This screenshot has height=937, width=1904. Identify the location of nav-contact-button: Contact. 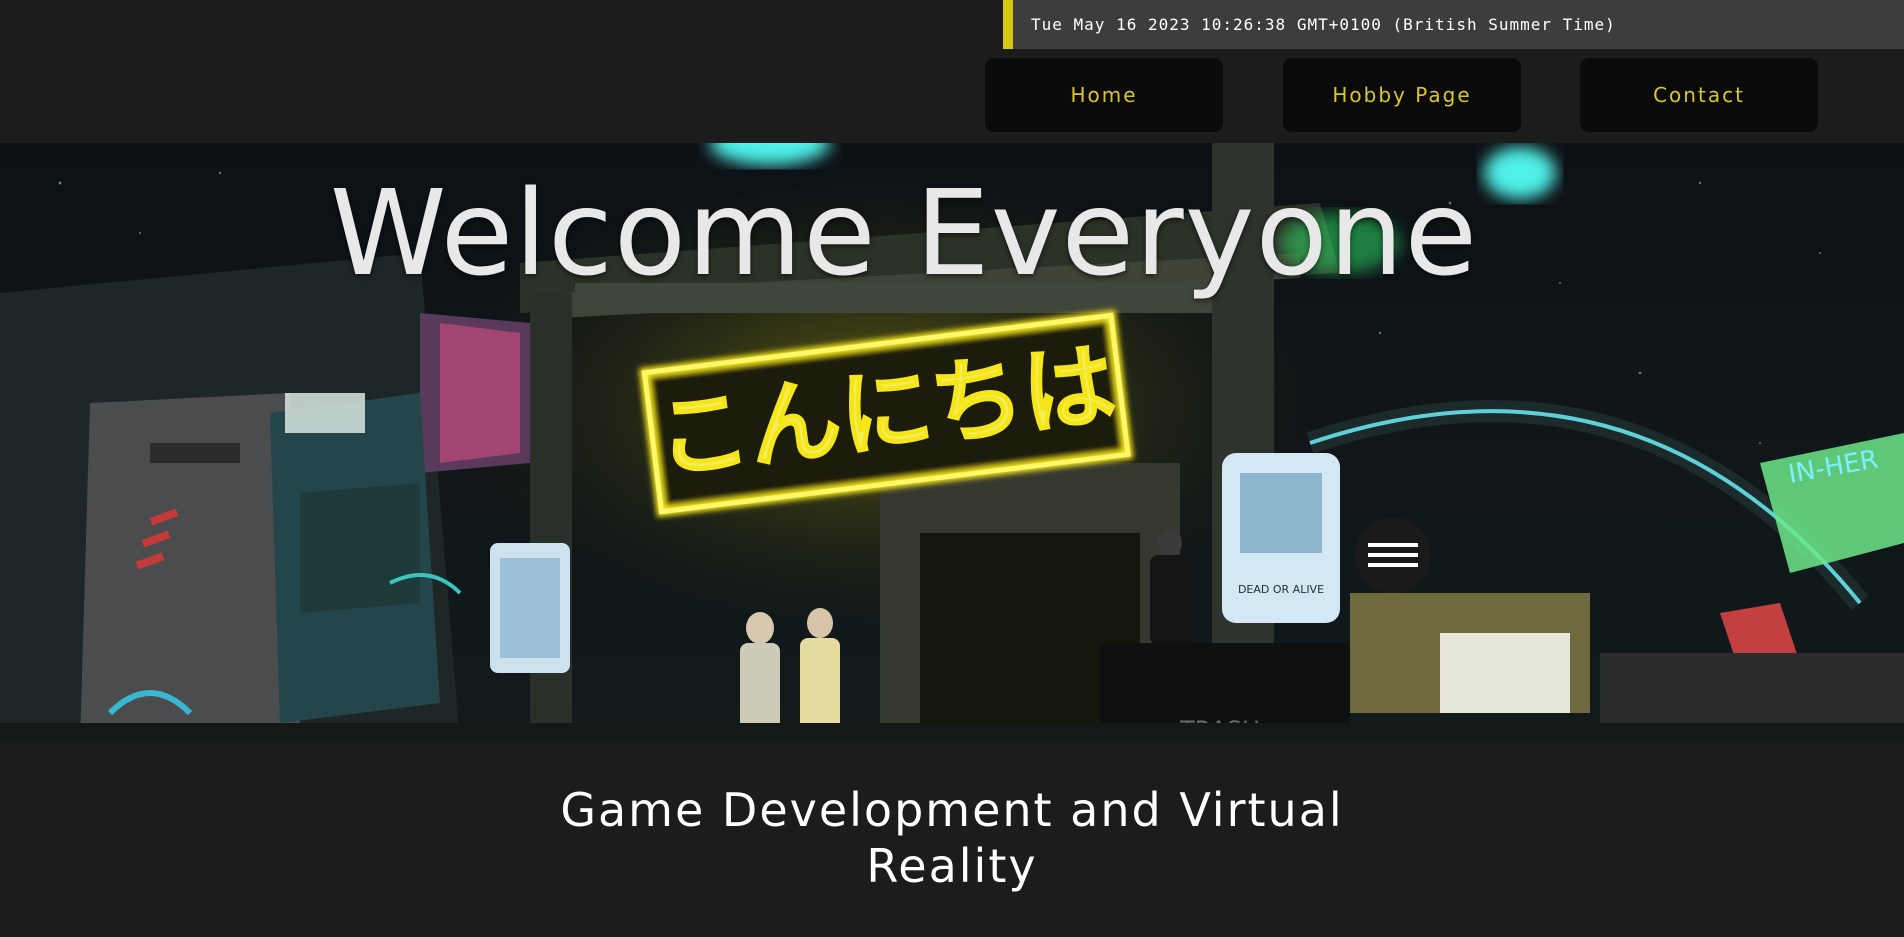
(1699, 95).